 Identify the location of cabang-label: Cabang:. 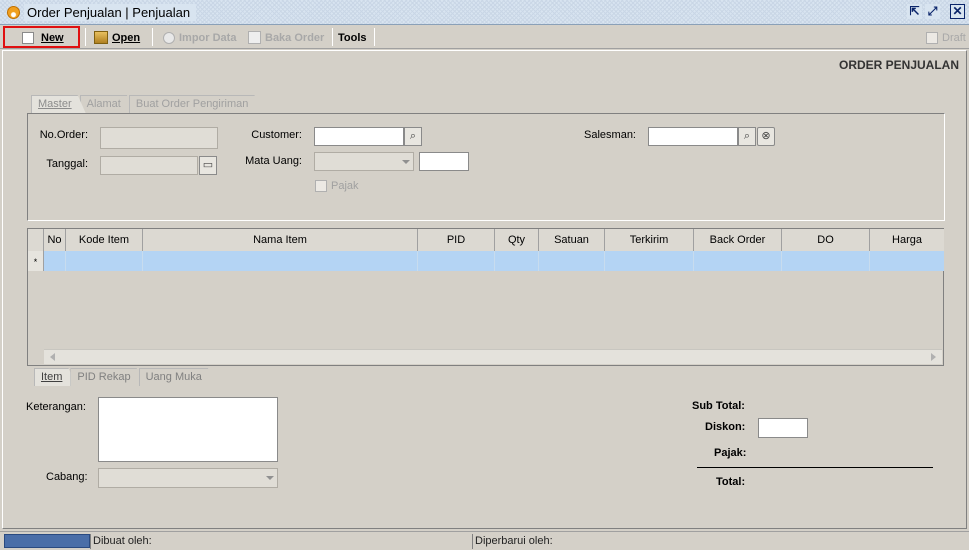
(67, 477).